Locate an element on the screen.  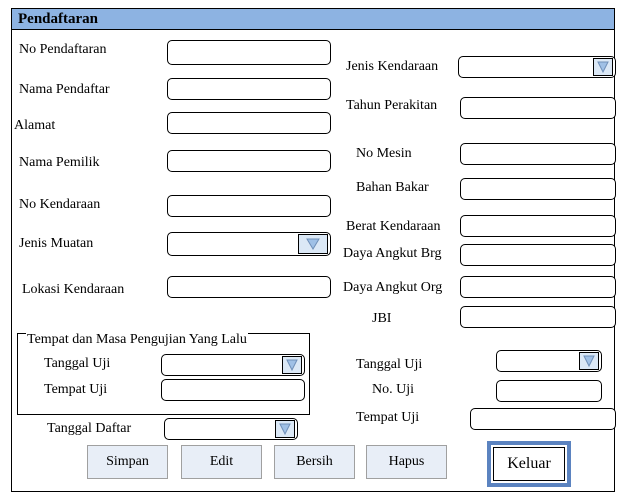
prev-tempat-uji-input is located at coordinates (233, 390).